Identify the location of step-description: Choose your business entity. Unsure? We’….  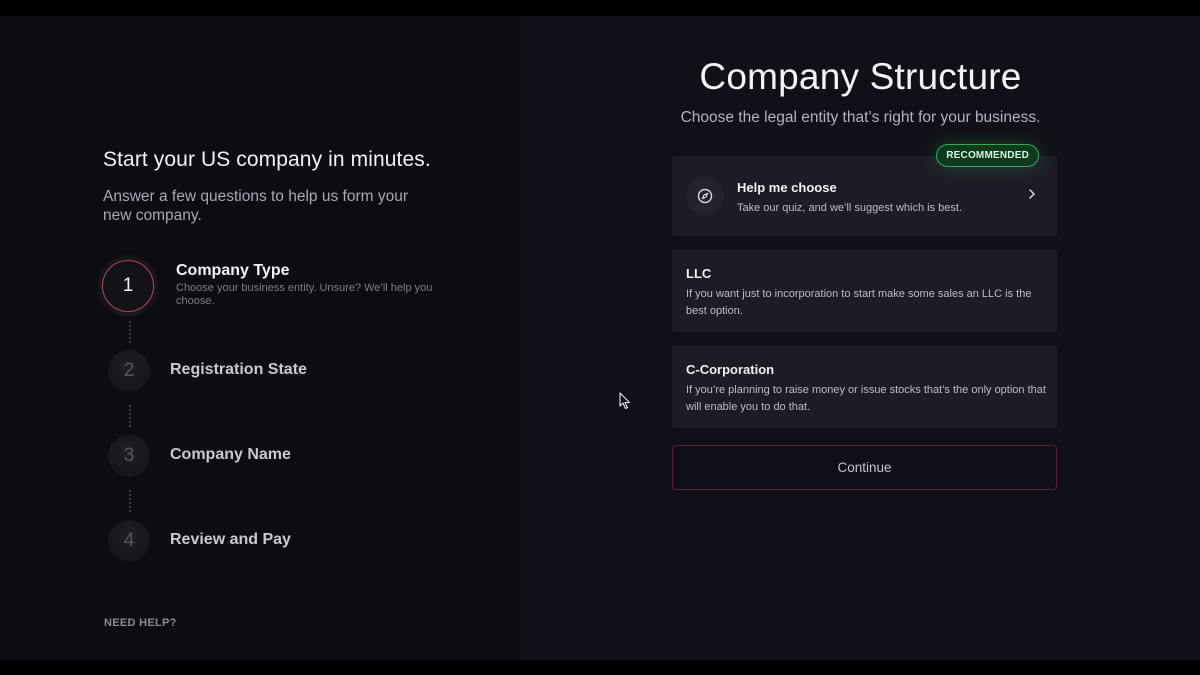
(304, 294).